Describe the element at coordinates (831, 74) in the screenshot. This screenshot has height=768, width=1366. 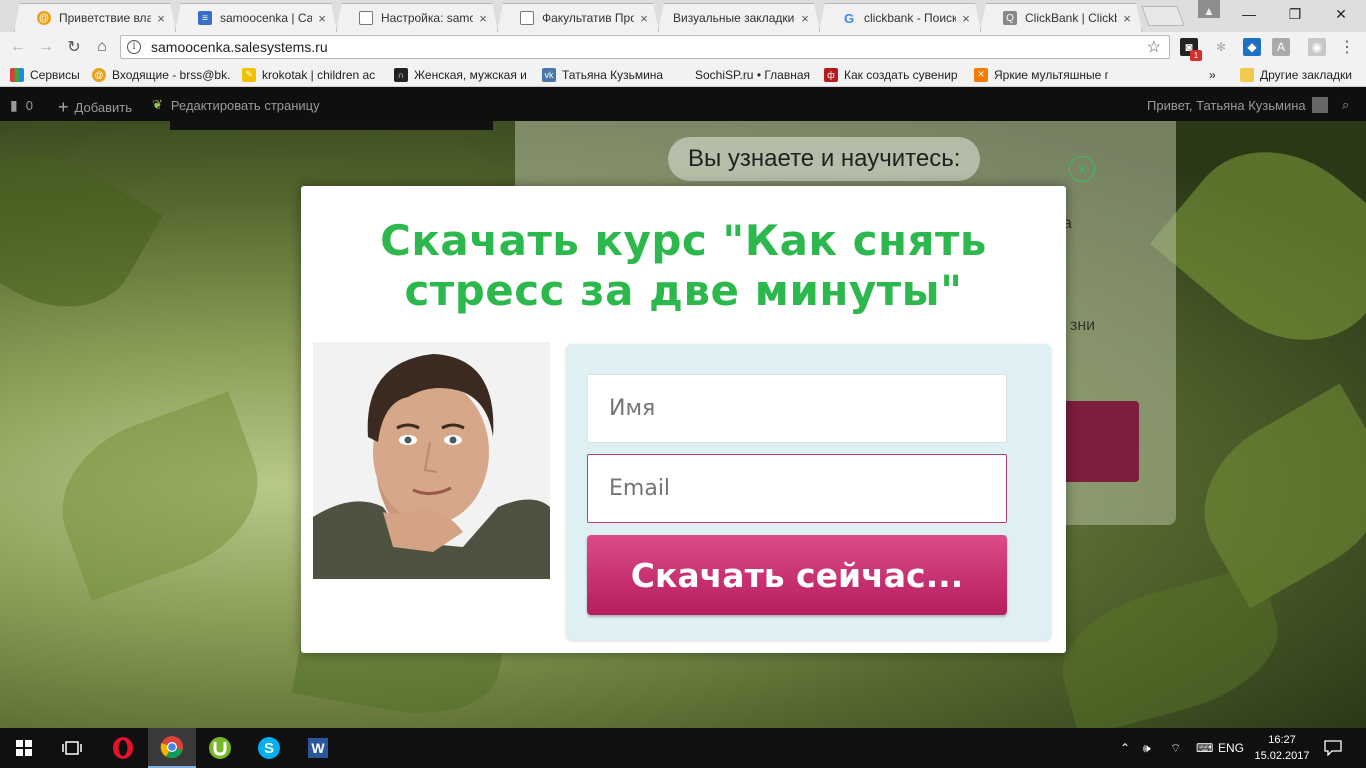
I see `cf-icon: ф` at that location.